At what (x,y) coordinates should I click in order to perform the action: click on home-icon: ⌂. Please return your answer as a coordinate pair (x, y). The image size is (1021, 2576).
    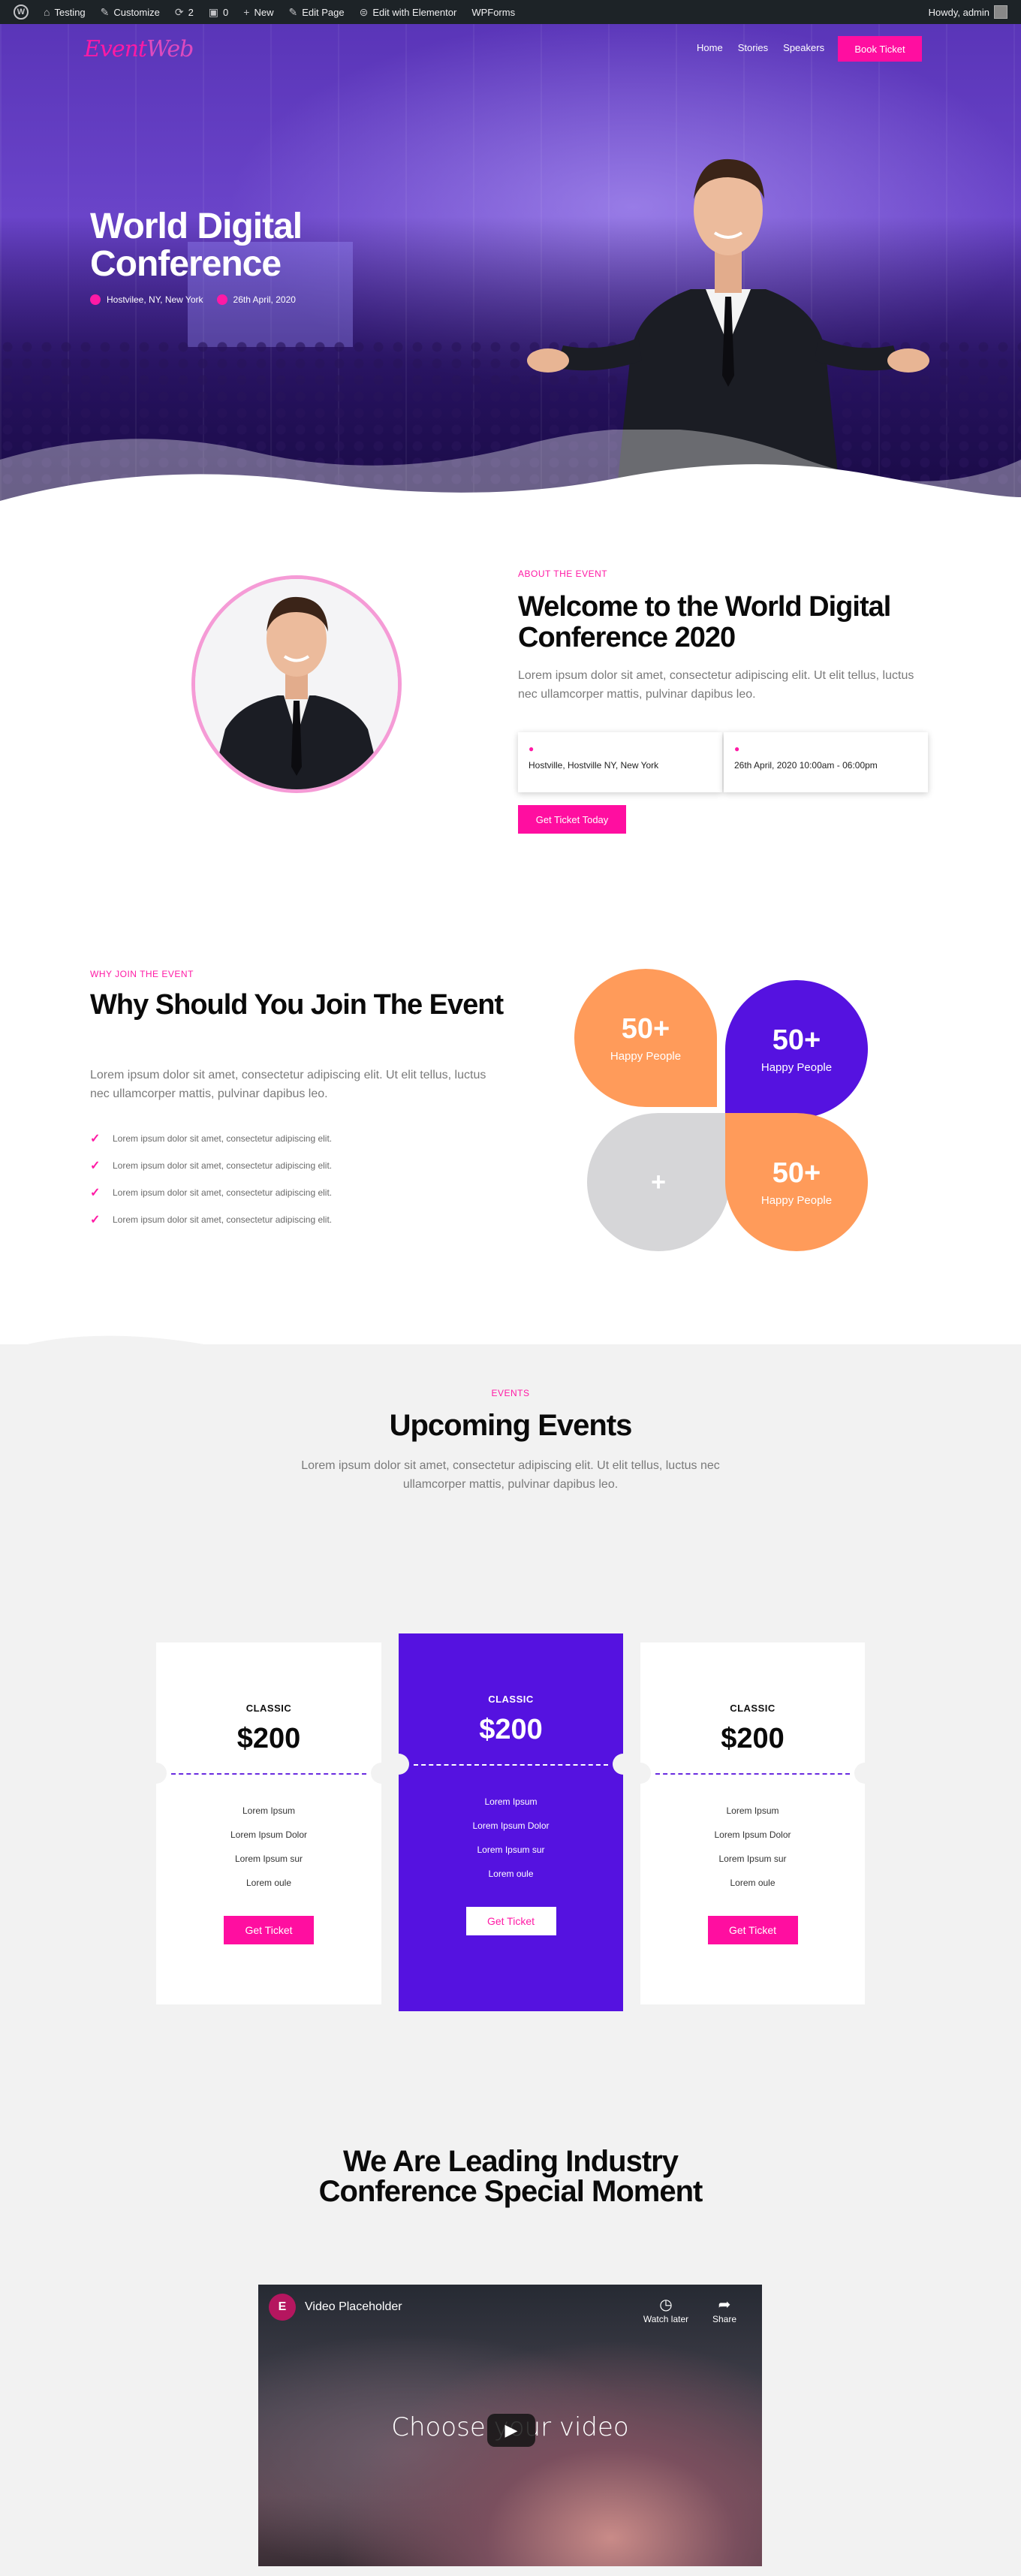
    Looking at the image, I should click on (47, 12).